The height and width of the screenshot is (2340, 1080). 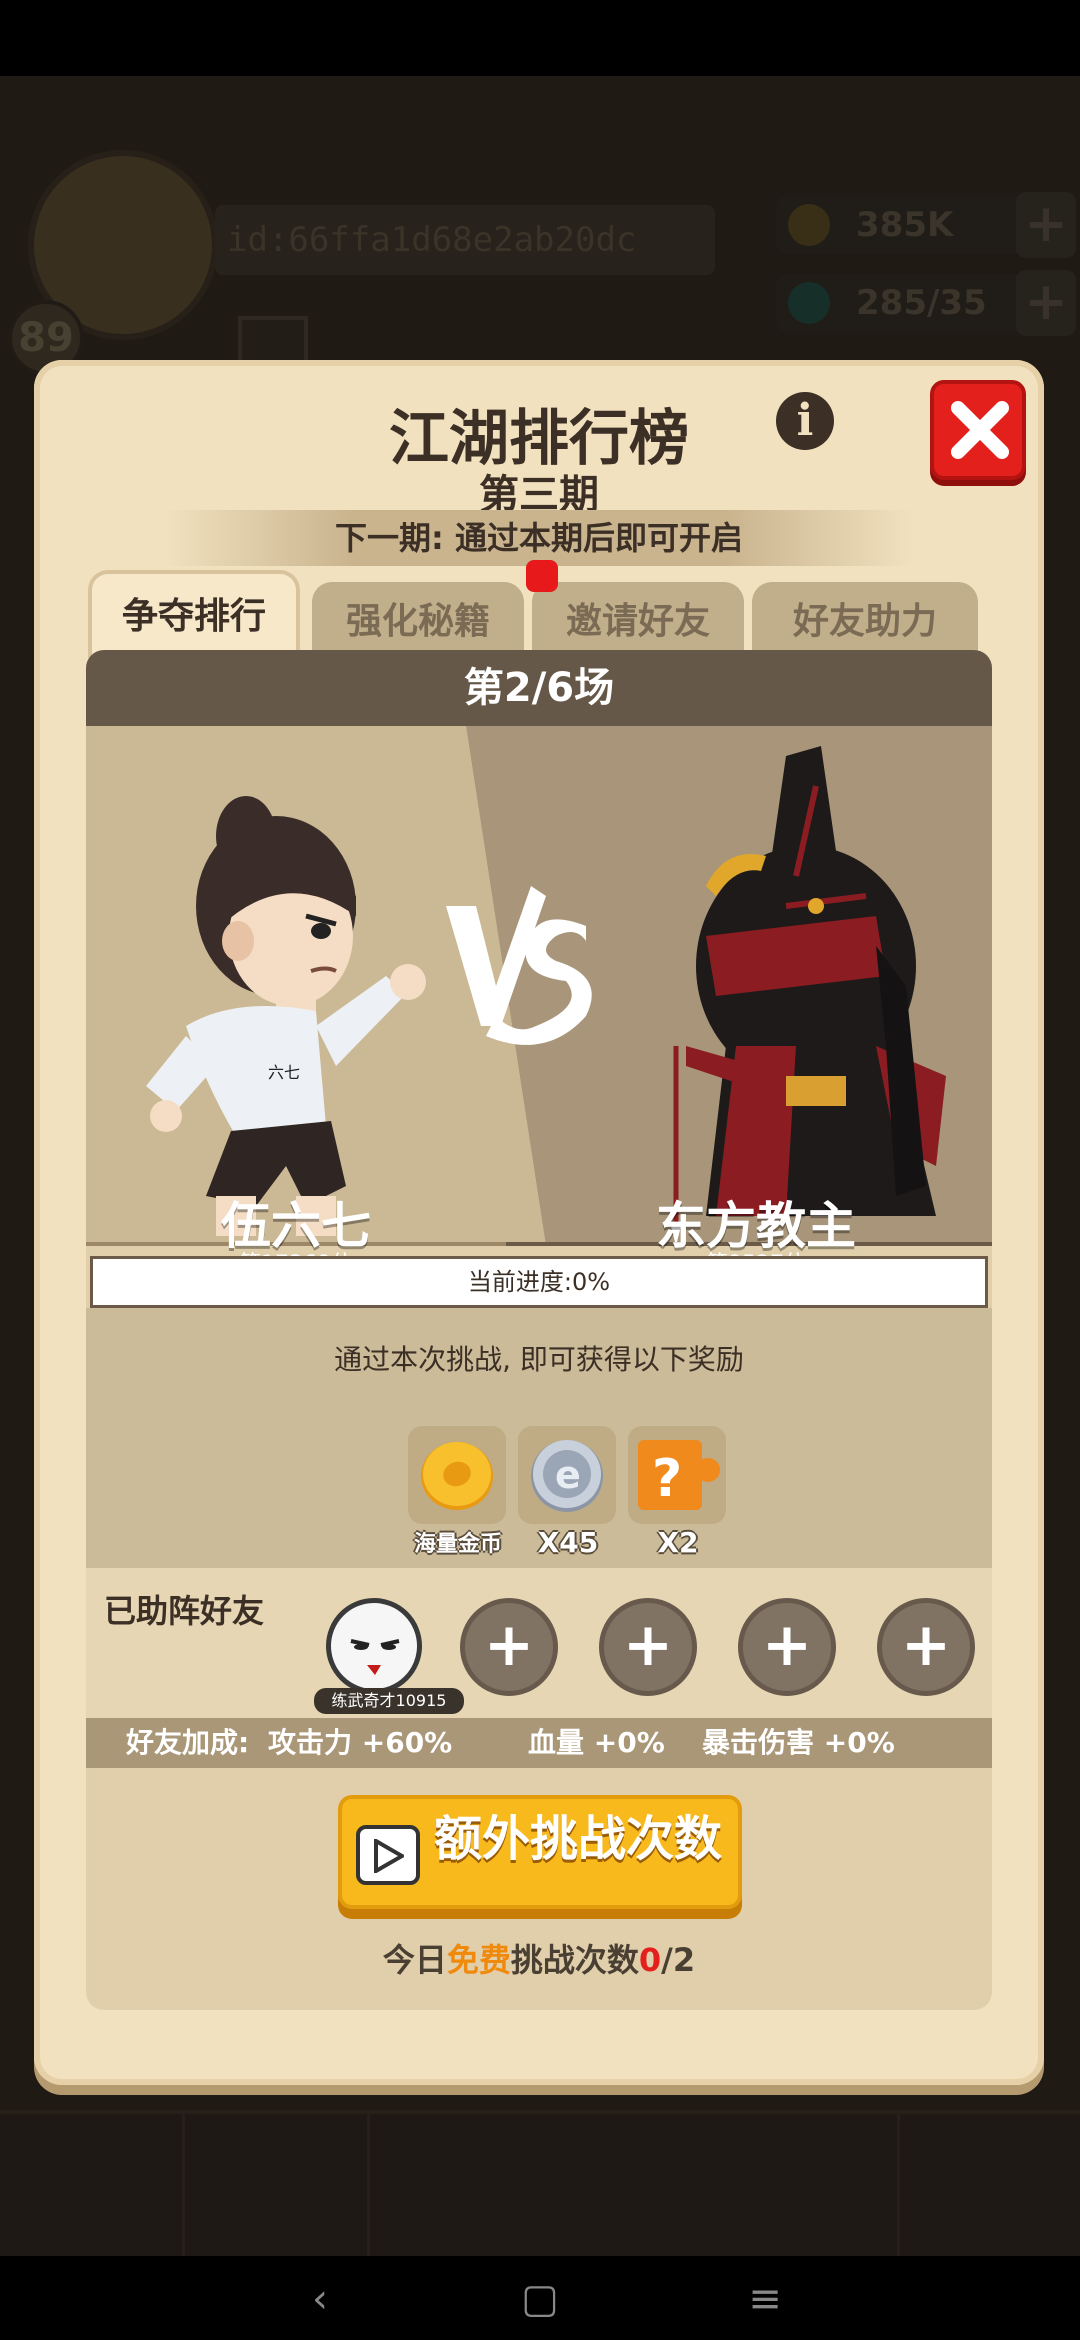 I want to click on extra-challenge-button: 额外挑战次数, so click(x=540, y=1852).